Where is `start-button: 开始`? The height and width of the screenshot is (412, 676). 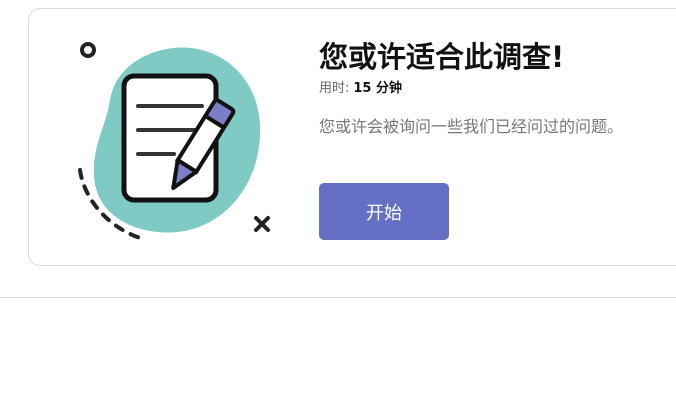
start-button: 开始 is located at coordinates (384, 211).